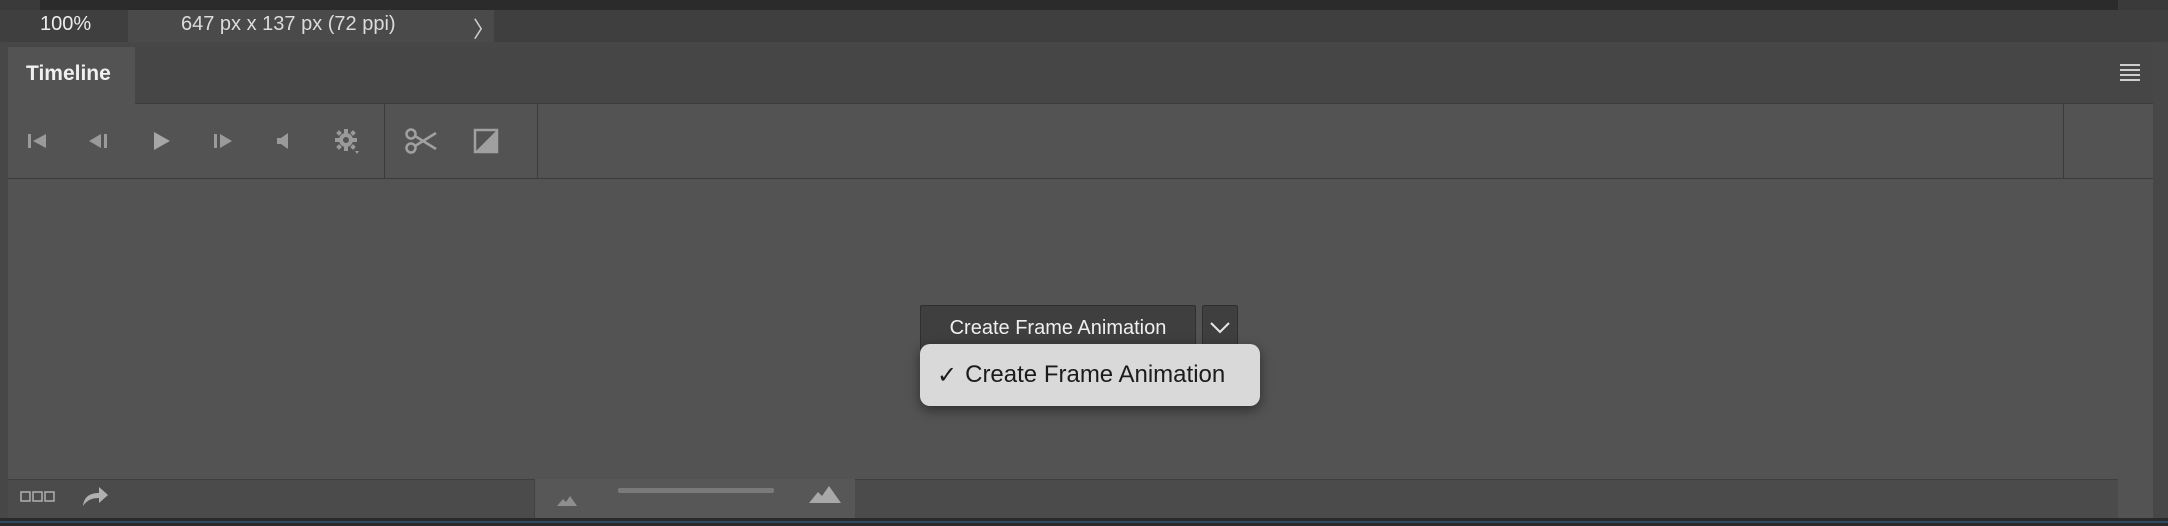 This screenshot has height=526, width=2168. Describe the element at coordinates (347, 141) in the screenshot. I see `settings-icon` at that location.